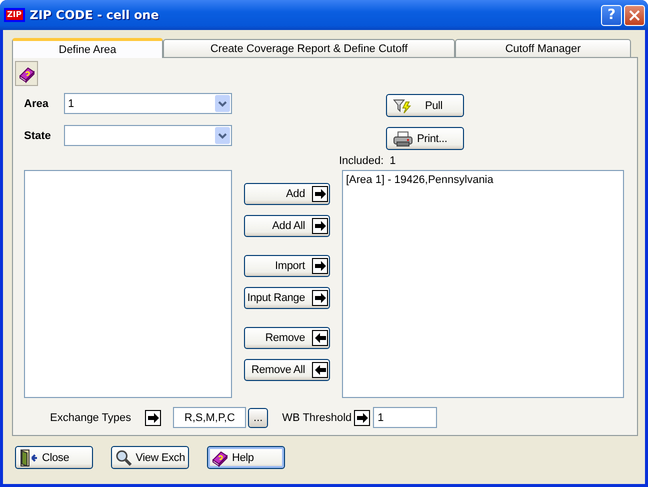  Describe the element at coordinates (403, 106) in the screenshot. I see `funnel-icon` at that location.